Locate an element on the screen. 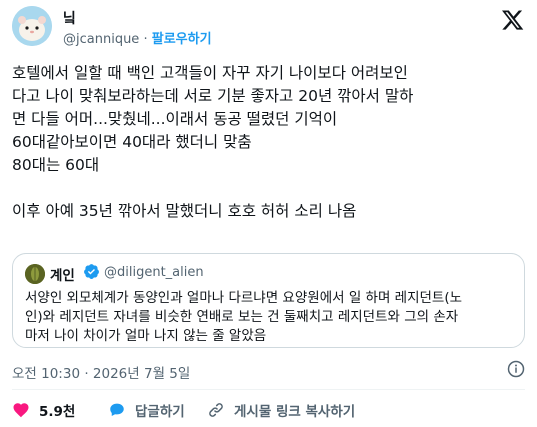  author-handle-row: @jcannique · 팔로우하기 is located at coordinates (137, 37).